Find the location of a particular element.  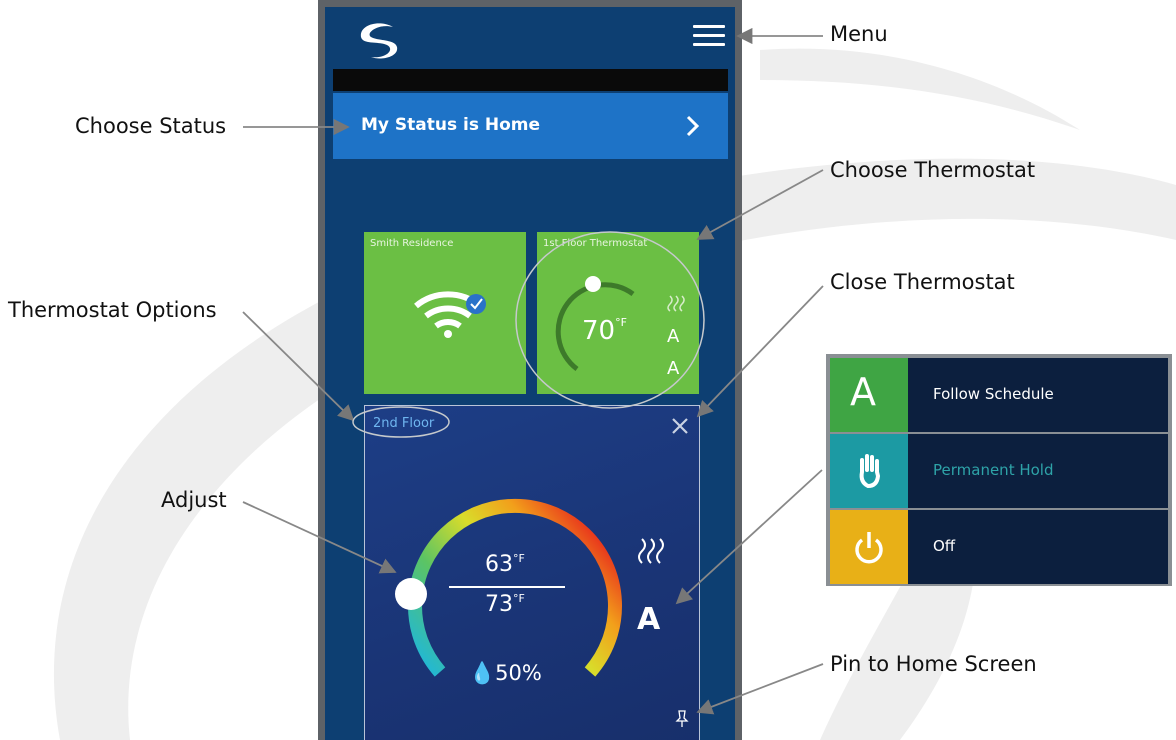

tile-title: 1st Floor Thermostat is located at coordinates (595, 243).